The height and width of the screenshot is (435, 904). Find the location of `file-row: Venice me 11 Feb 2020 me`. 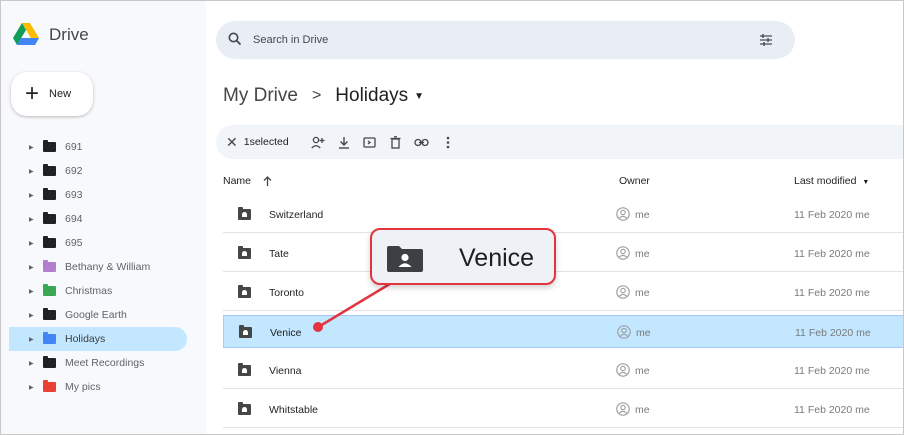

file-row: Venice me 11 Feb 2020 me is located at coordinates (563, 331).